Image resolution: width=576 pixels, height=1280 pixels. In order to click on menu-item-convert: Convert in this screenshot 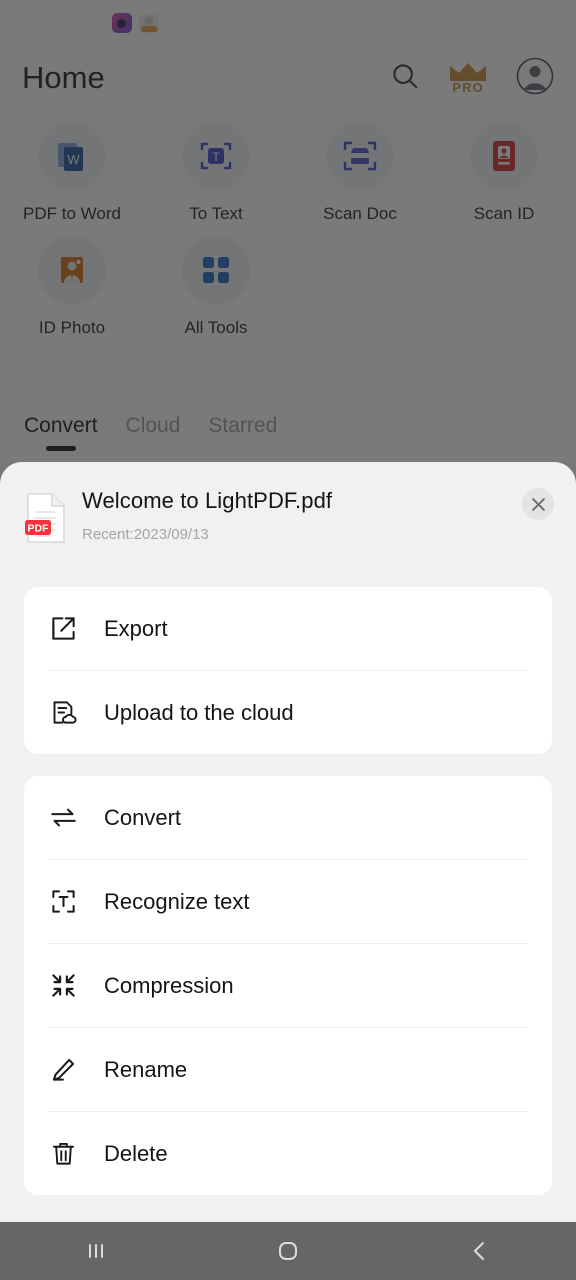, I will do `click(288, 817)`.